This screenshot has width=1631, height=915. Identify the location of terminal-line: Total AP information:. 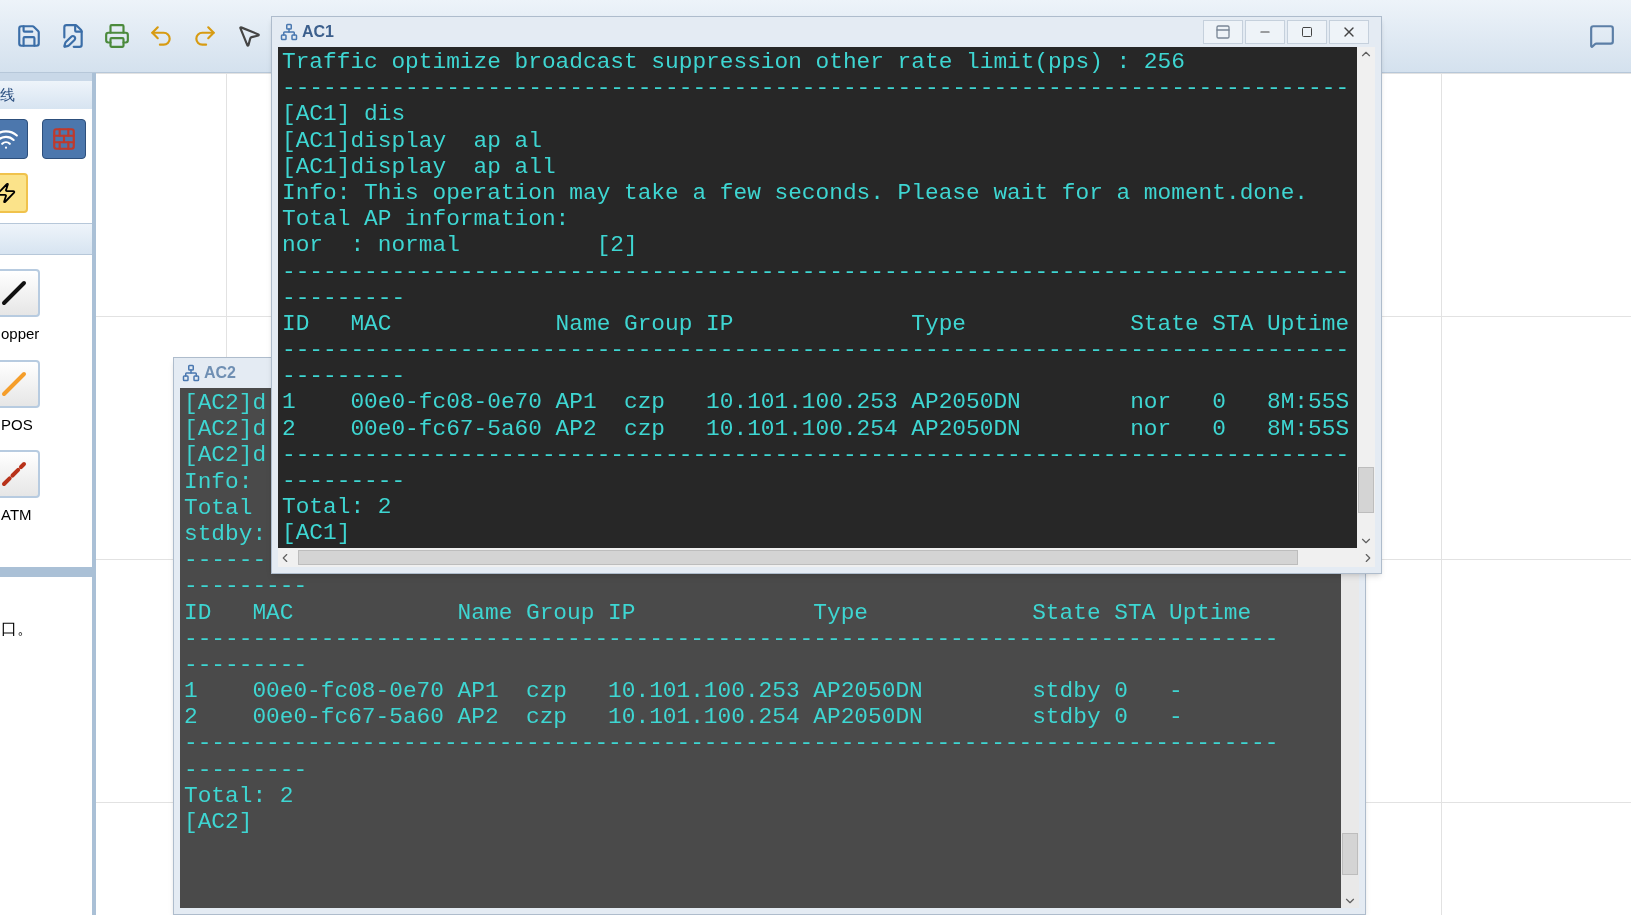
(426, 219).